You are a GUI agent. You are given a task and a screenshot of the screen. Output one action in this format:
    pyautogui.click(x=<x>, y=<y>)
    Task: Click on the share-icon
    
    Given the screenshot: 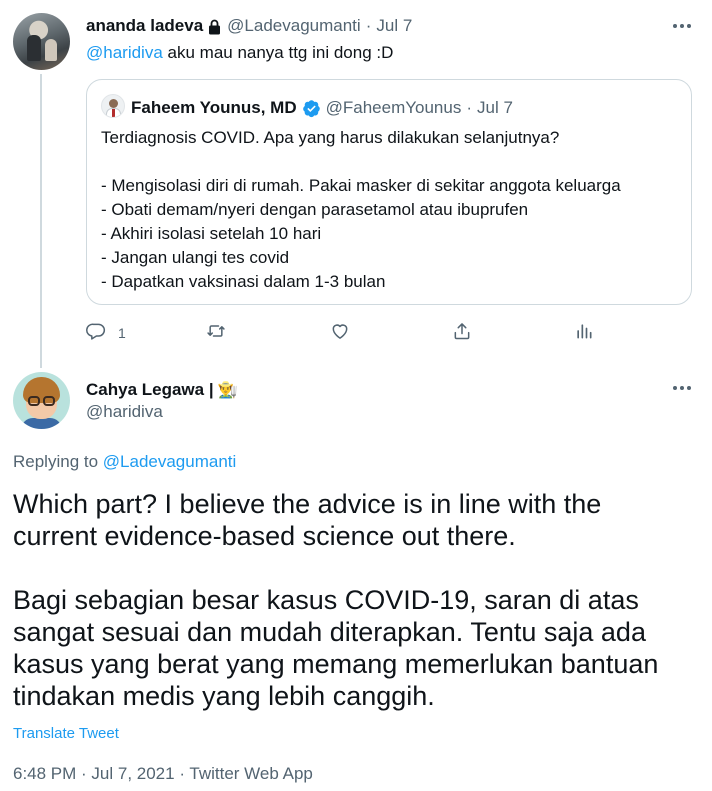 What is the action you would take?
    pyautogui.click(x=462, y=333)
    